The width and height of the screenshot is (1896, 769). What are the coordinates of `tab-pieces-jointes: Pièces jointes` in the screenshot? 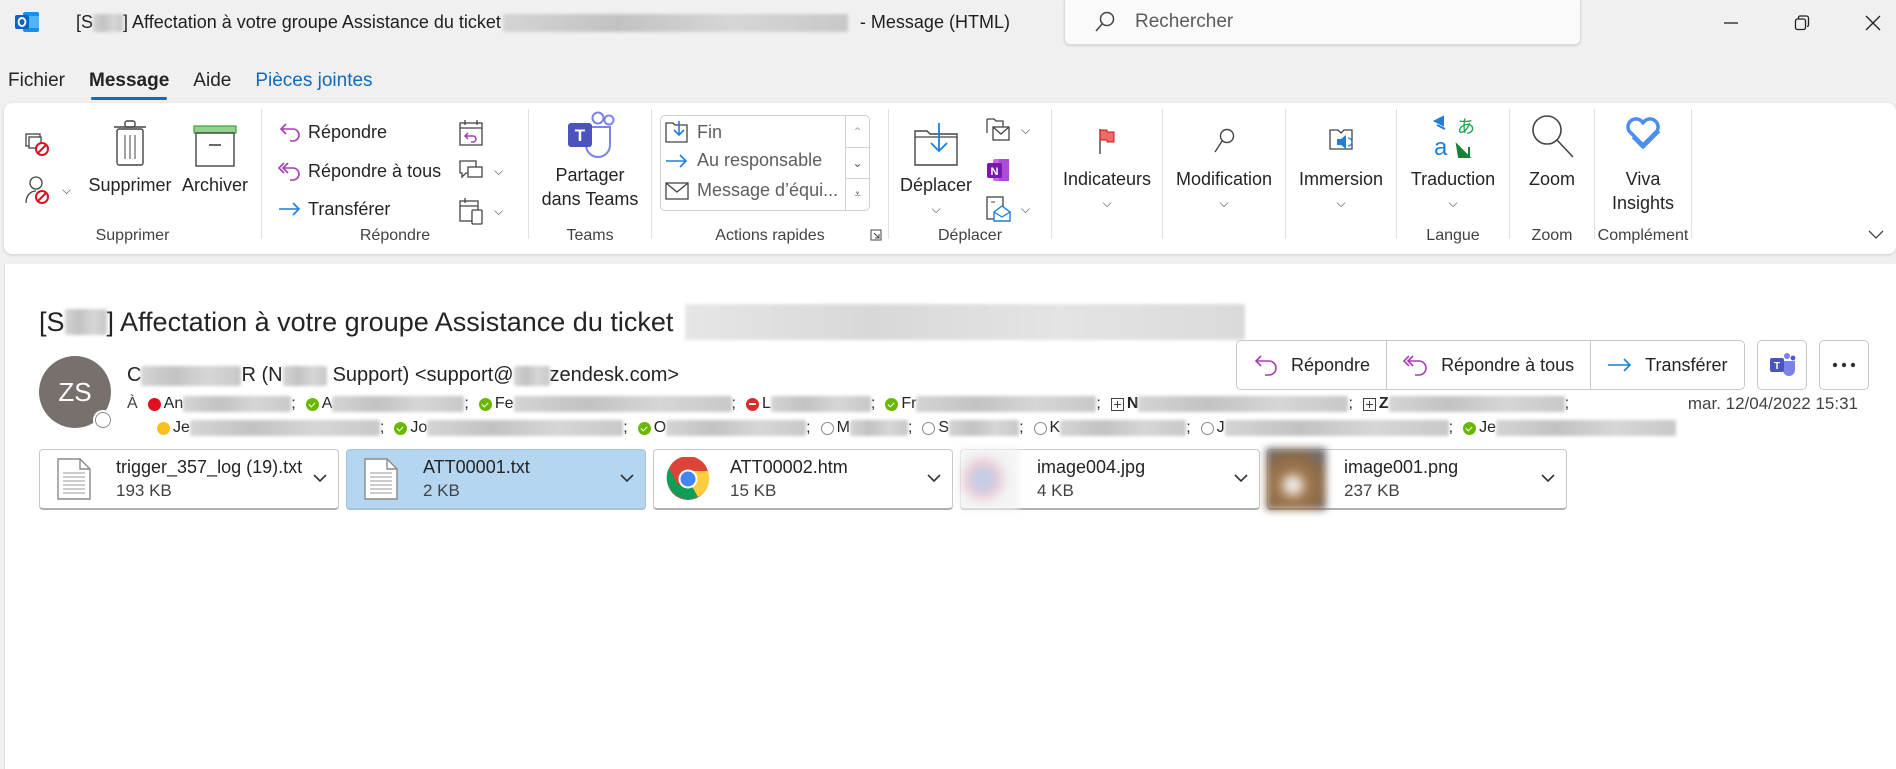 It's located at (313, 82).